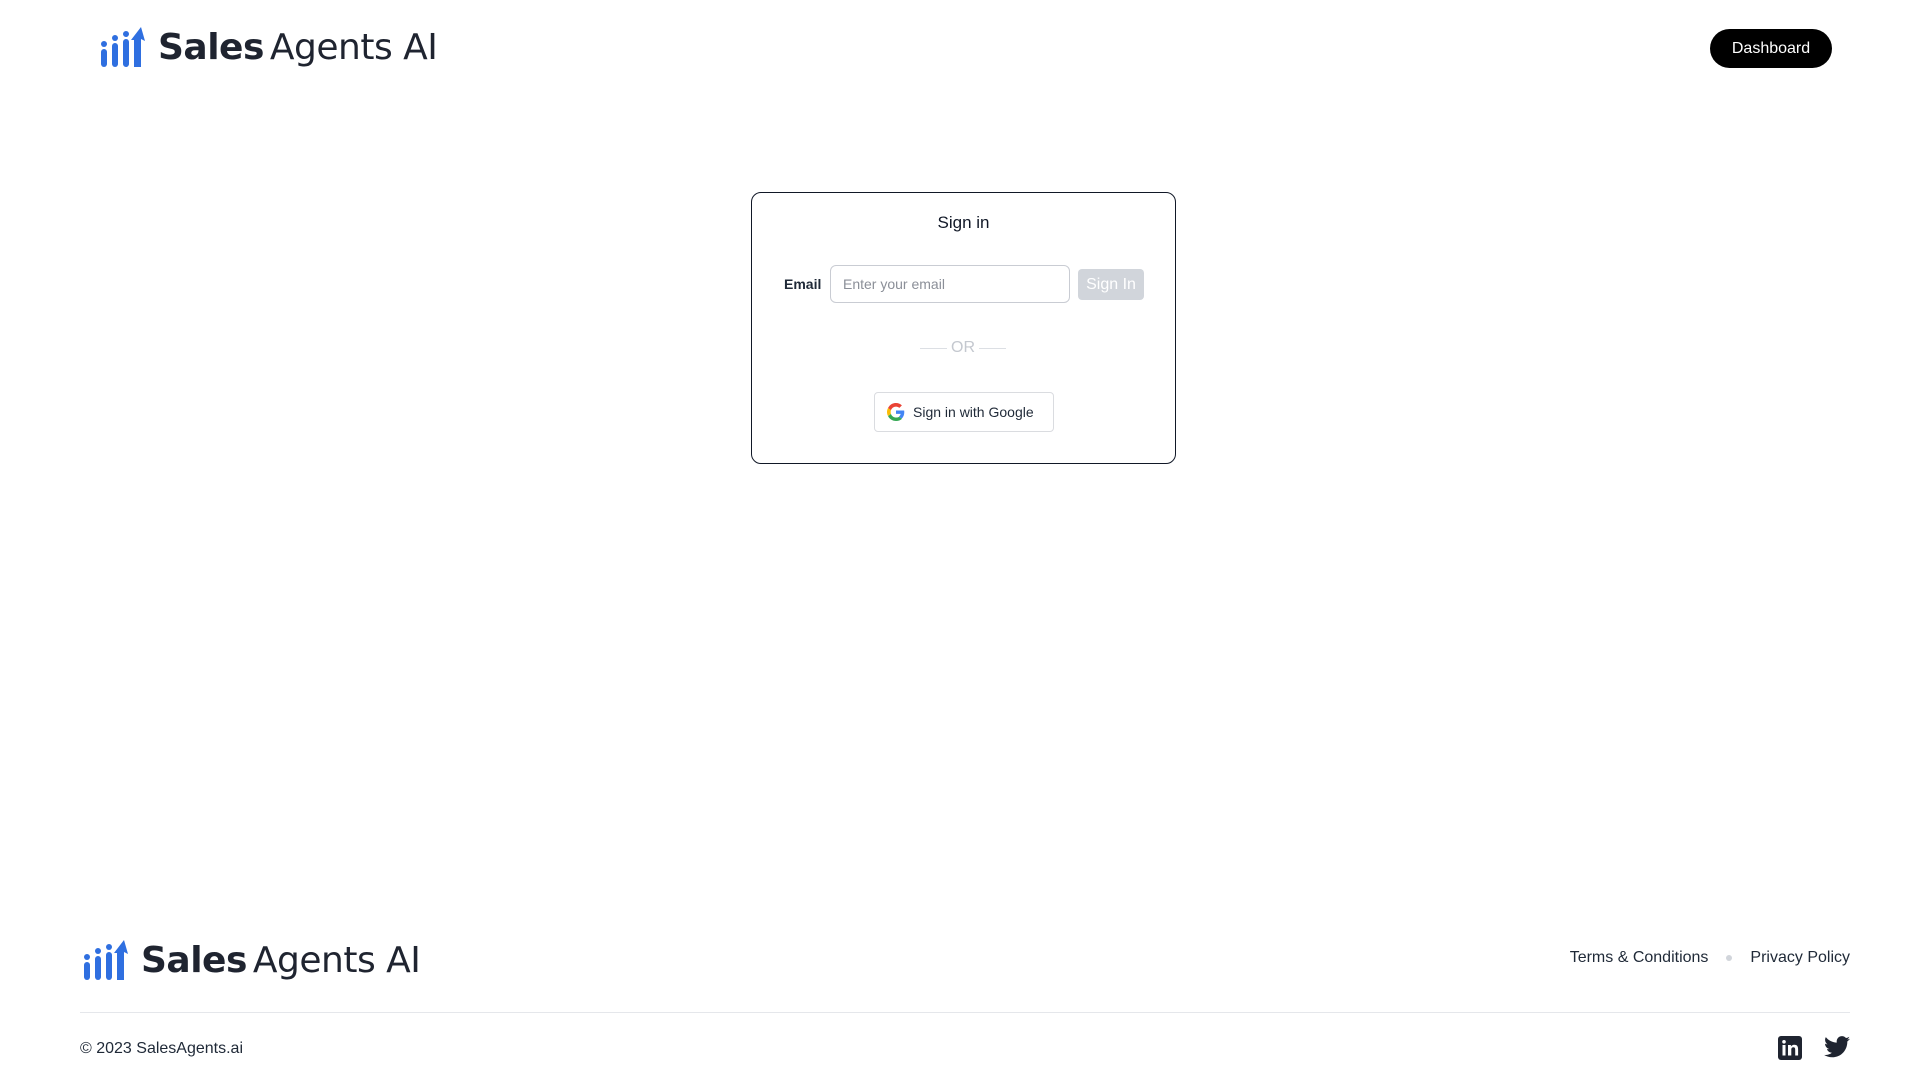 This screenshot has height=1080, width=1920. I want to click on signin-button: Sign In, so click(1111, 284).